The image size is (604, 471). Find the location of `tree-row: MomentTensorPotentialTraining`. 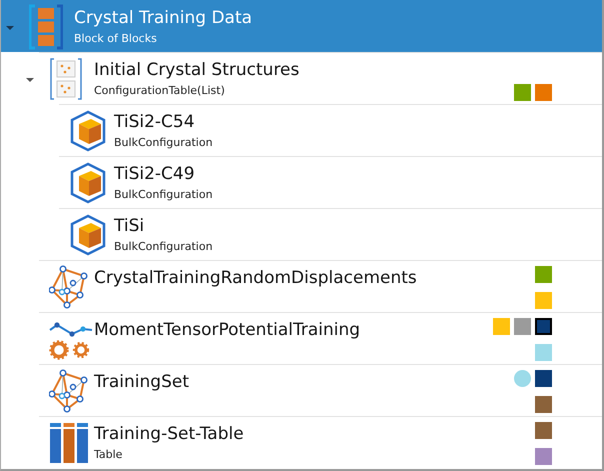

tree-row: MomentTensorPotentialTraining is located at coordinates (301, 338).